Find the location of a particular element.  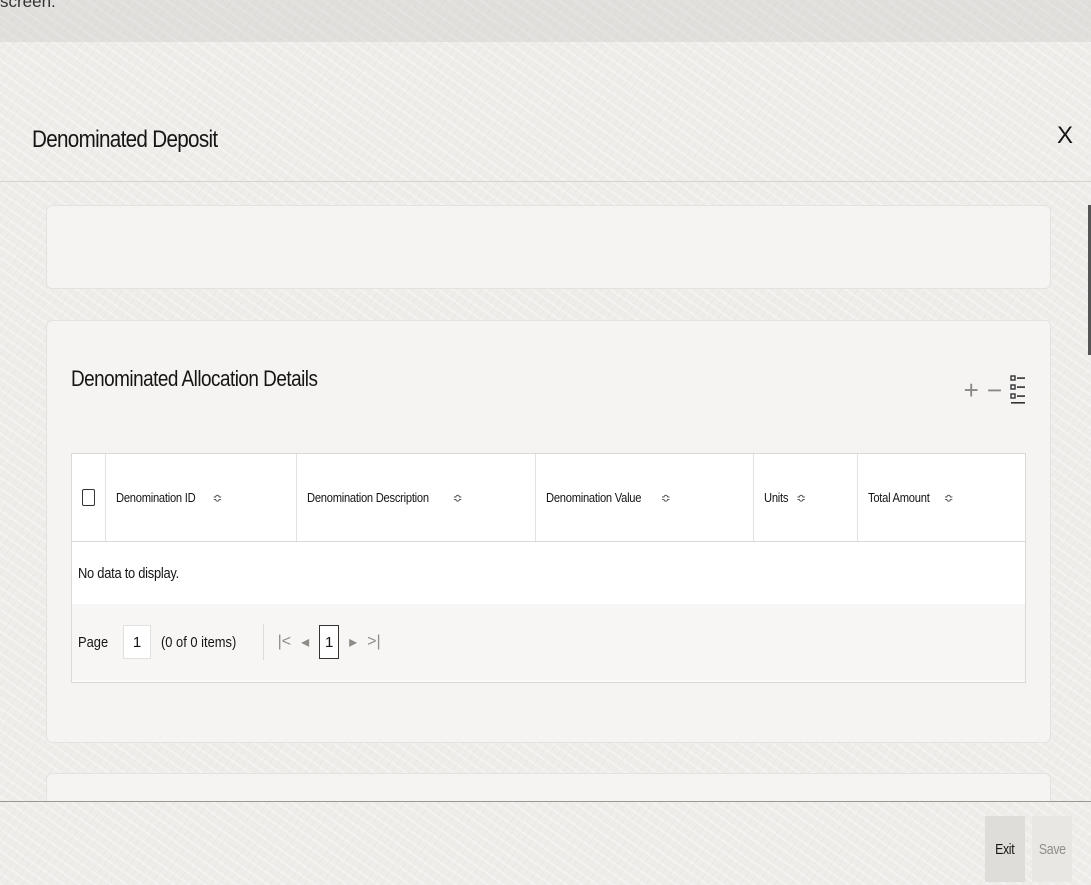

close-button: X is located at coordinates (1065, 136).